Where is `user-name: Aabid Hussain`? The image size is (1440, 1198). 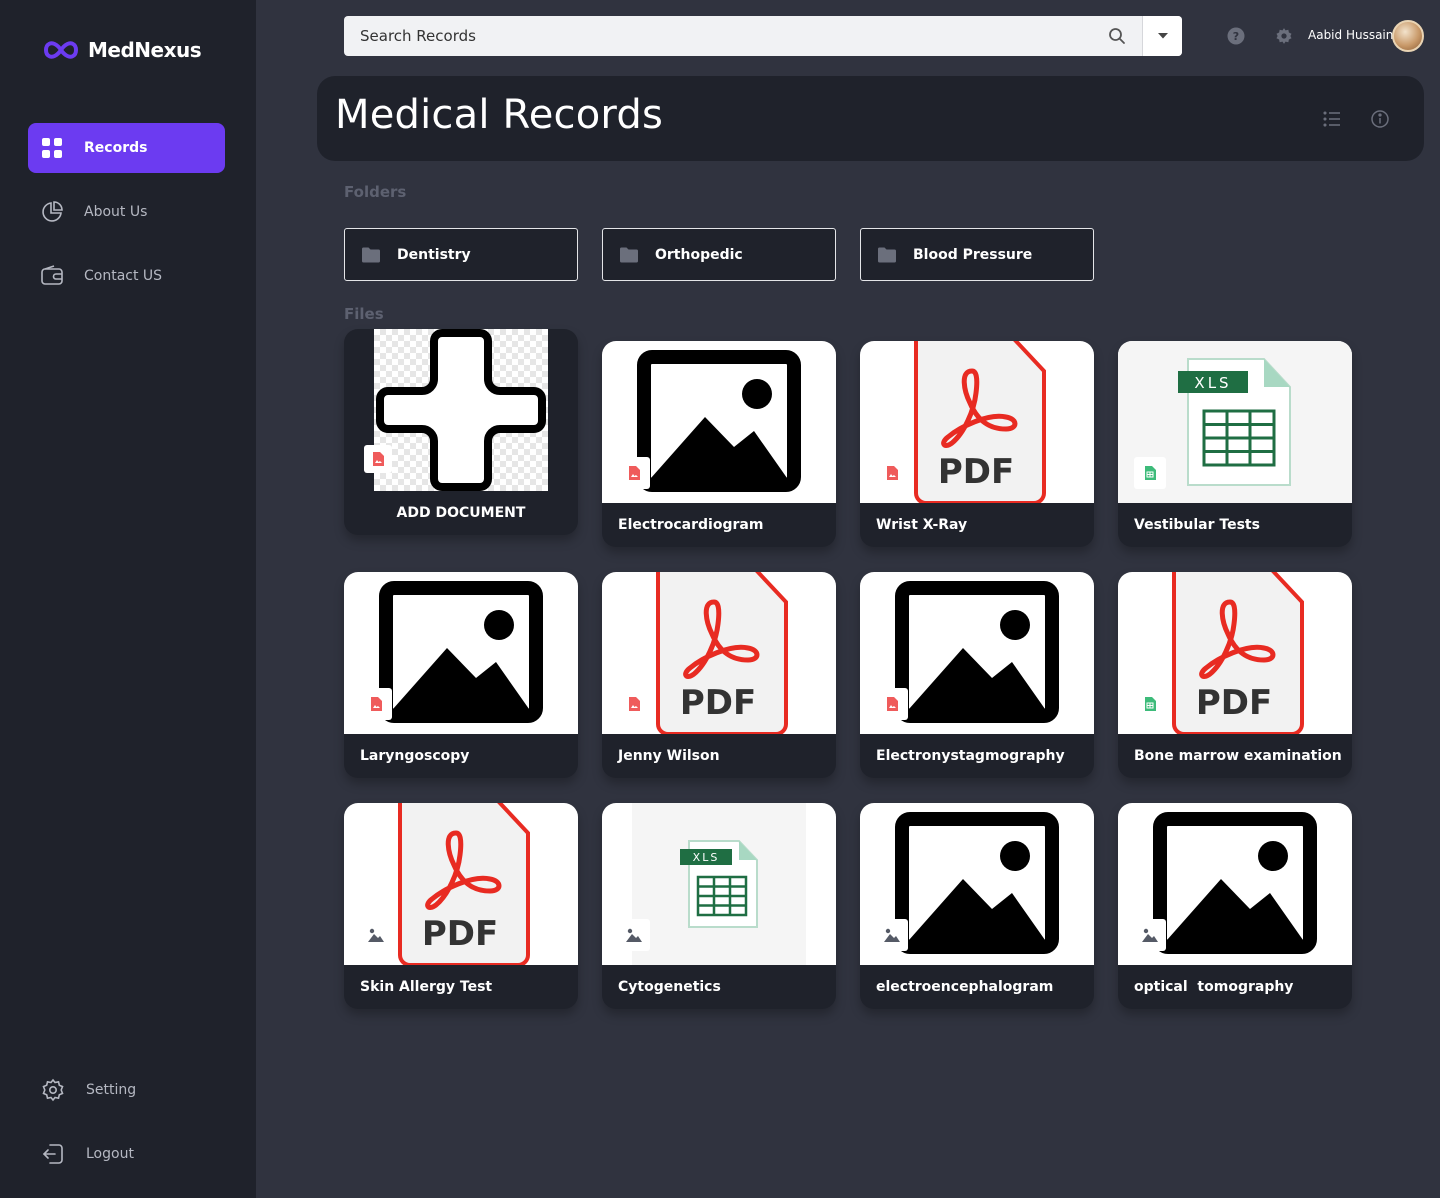
user-name: Aabid Hussain is located at coordinates (1350, 35).